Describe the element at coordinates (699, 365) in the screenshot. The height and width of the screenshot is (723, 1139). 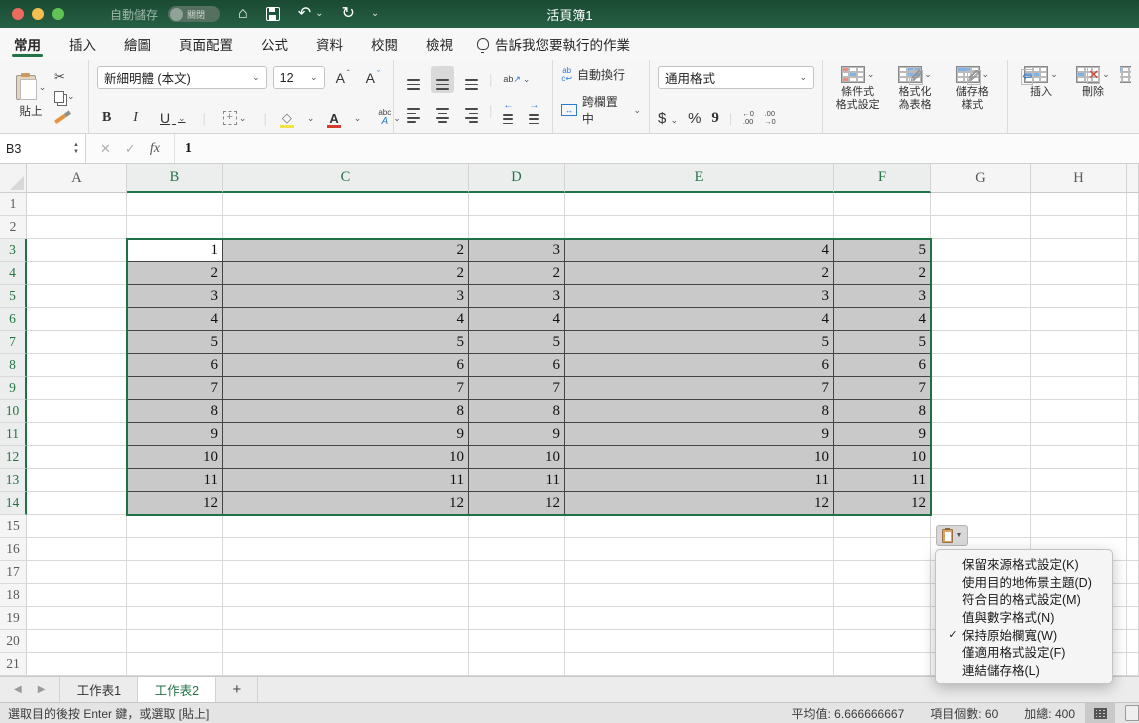
I see `cell-E8: 6` at that location.